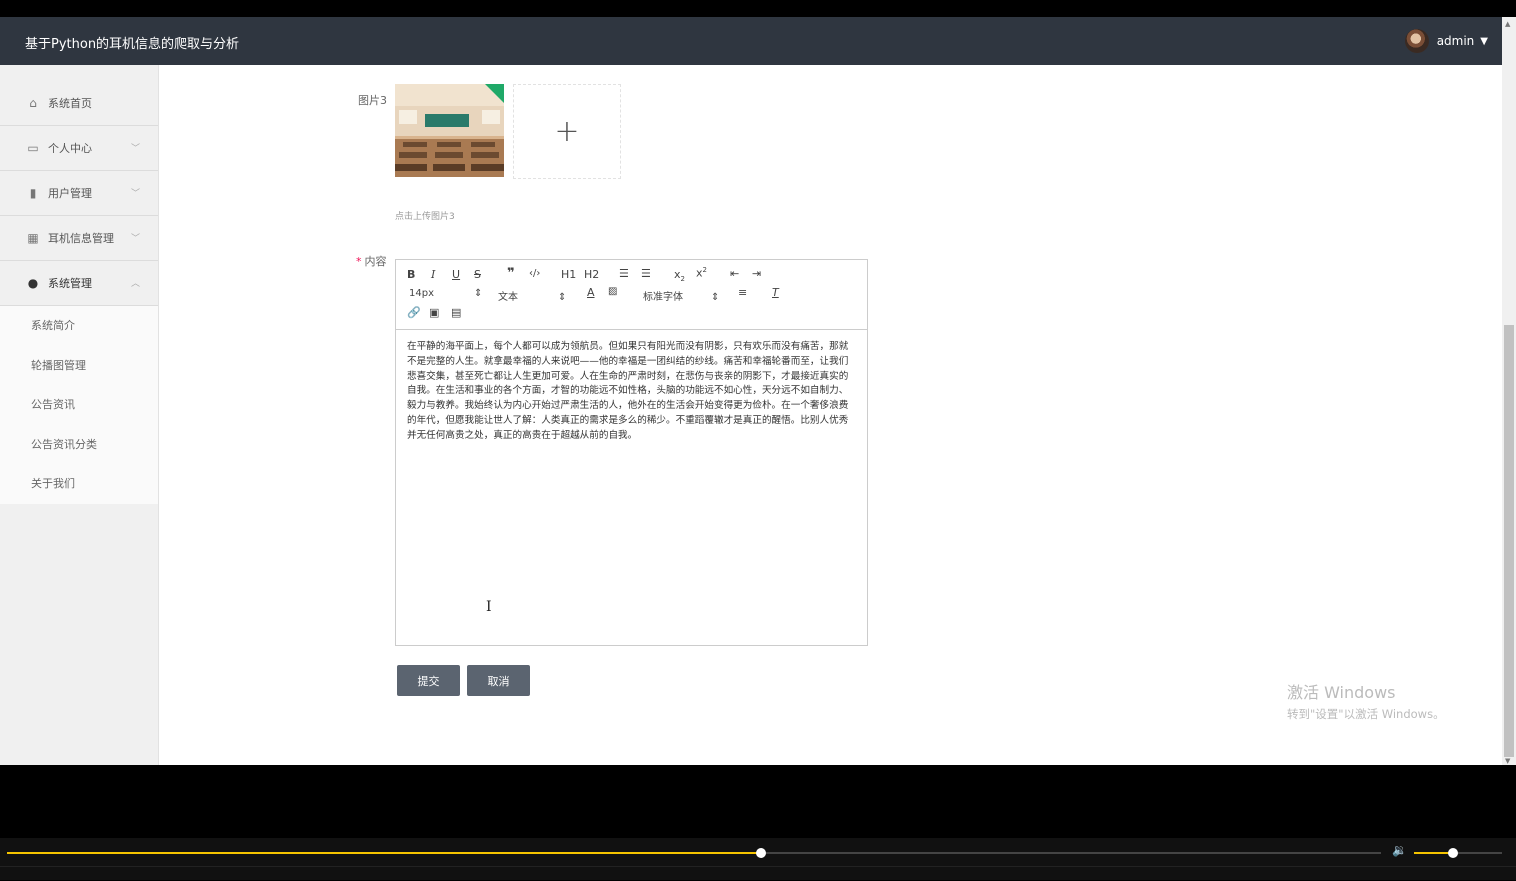 This screenshot has width=1516, height=881. I want to click on player-bottom-strip, so click(758, 873).